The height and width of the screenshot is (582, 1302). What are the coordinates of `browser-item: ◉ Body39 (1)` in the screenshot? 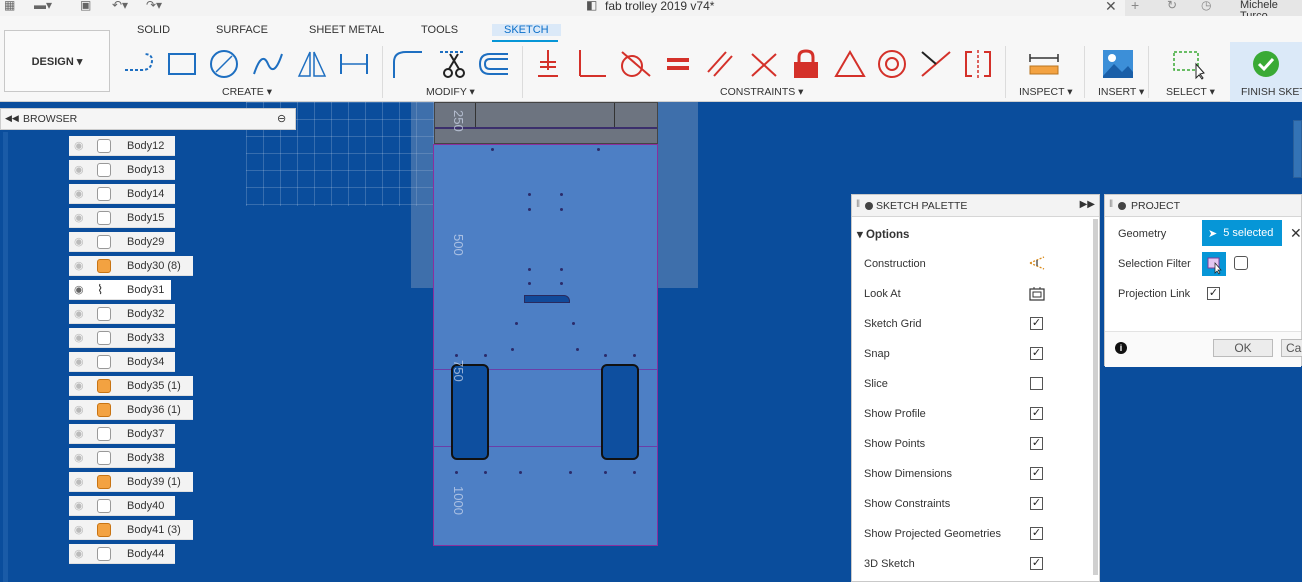 It's located at (131, 482).